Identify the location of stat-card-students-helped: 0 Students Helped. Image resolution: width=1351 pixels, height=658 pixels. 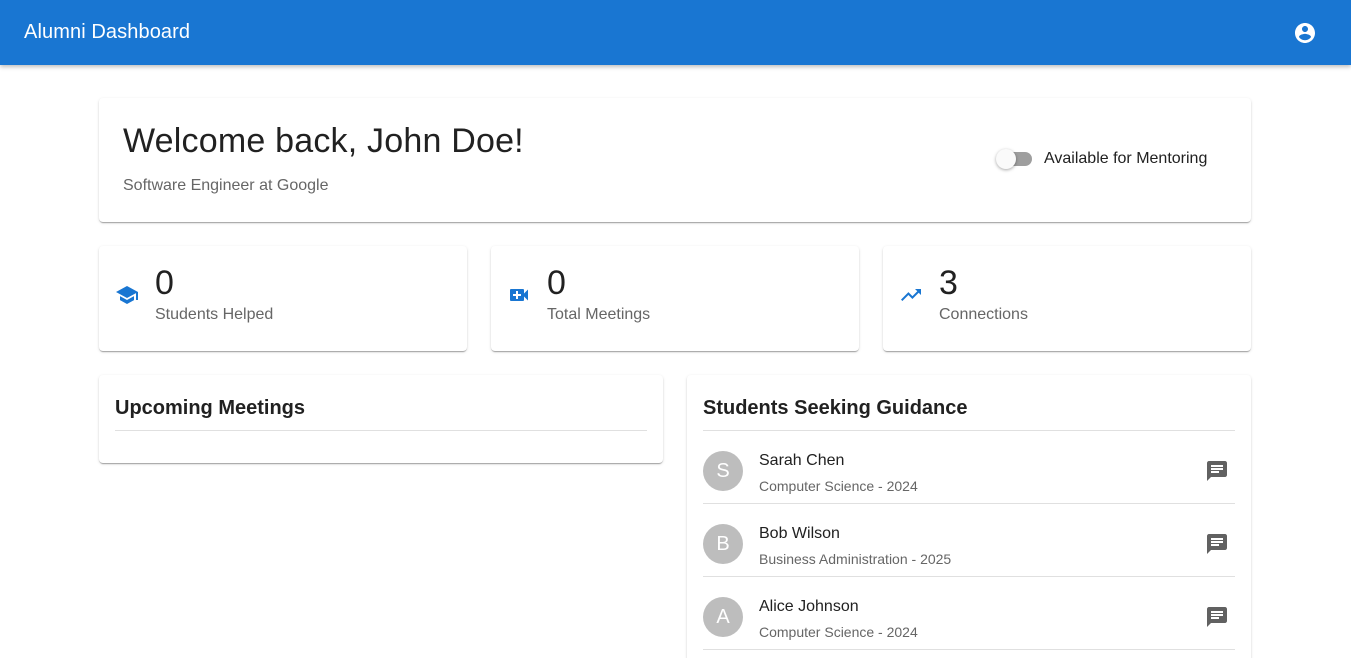
(283, 298).